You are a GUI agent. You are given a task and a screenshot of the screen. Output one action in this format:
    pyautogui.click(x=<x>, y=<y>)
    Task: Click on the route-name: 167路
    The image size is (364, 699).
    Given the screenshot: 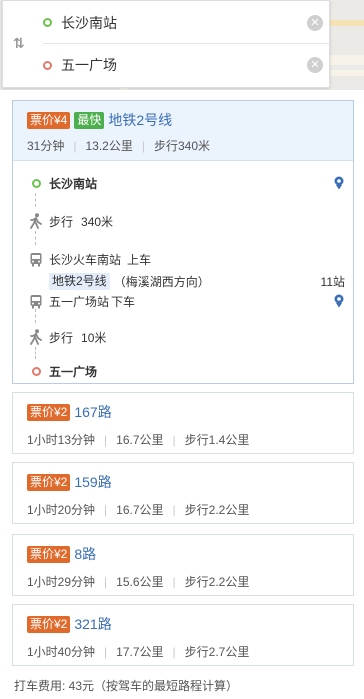 What is the action you would take?
    pyautogui.click(x=92, y=412)
    